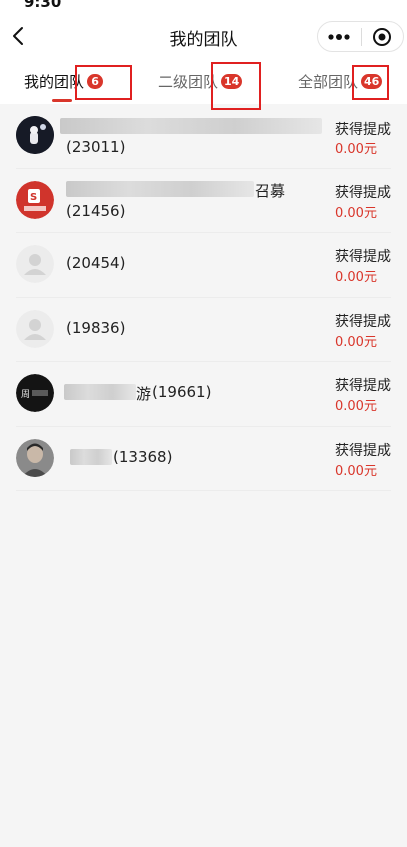 The width and height of the screenshot is (407, 847). I want to click on tab-label: 二级团队, so click(188, 82).